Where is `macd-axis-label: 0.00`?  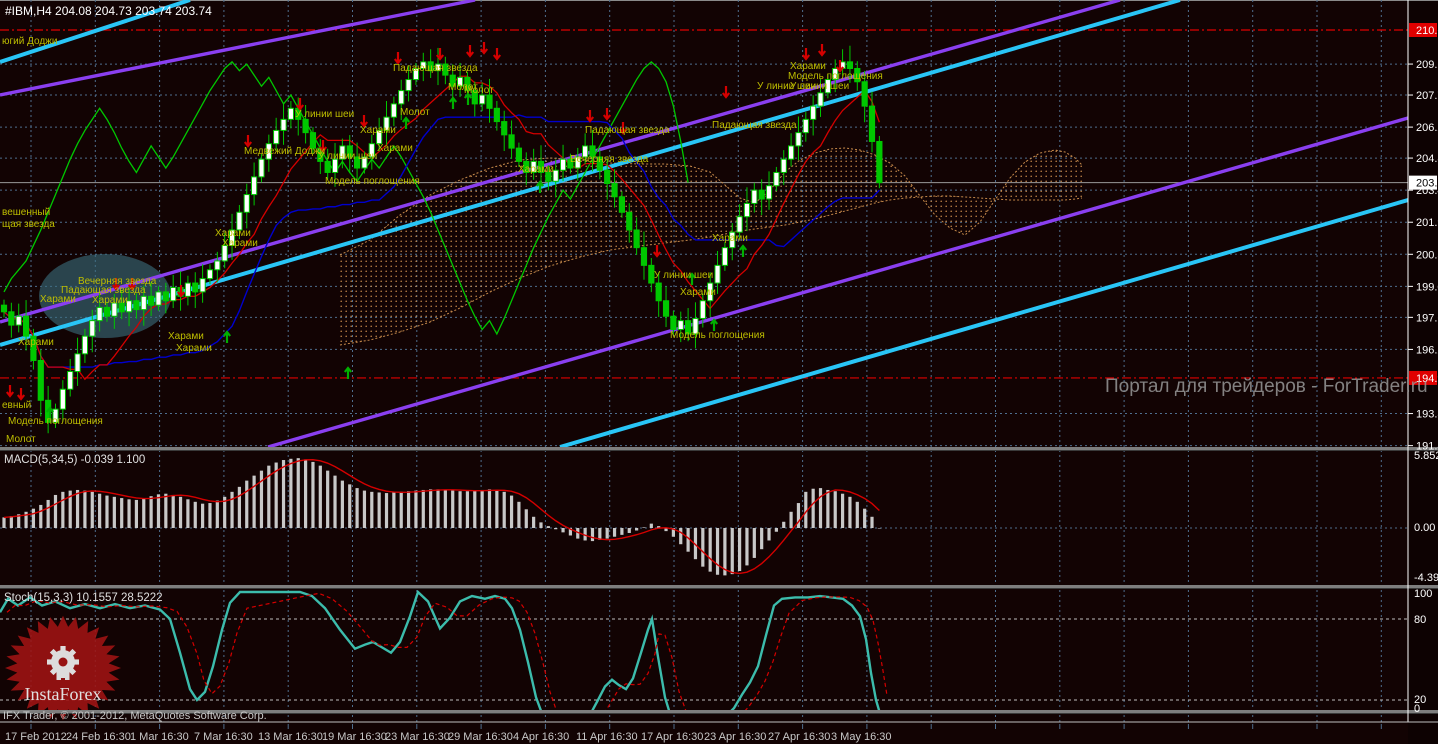 macd-axis-label: 0.00 is located at coordinates (1424, 528).